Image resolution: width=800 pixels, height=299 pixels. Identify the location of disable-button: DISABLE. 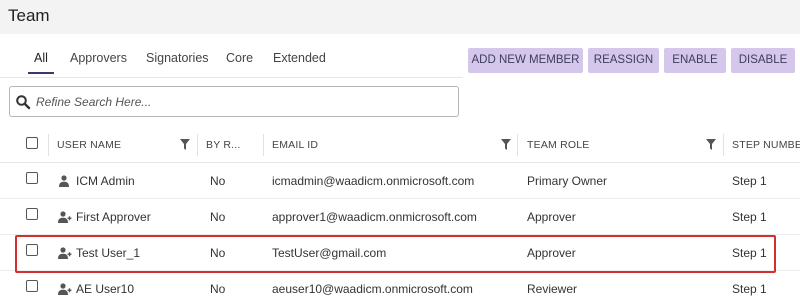
(763, 60).